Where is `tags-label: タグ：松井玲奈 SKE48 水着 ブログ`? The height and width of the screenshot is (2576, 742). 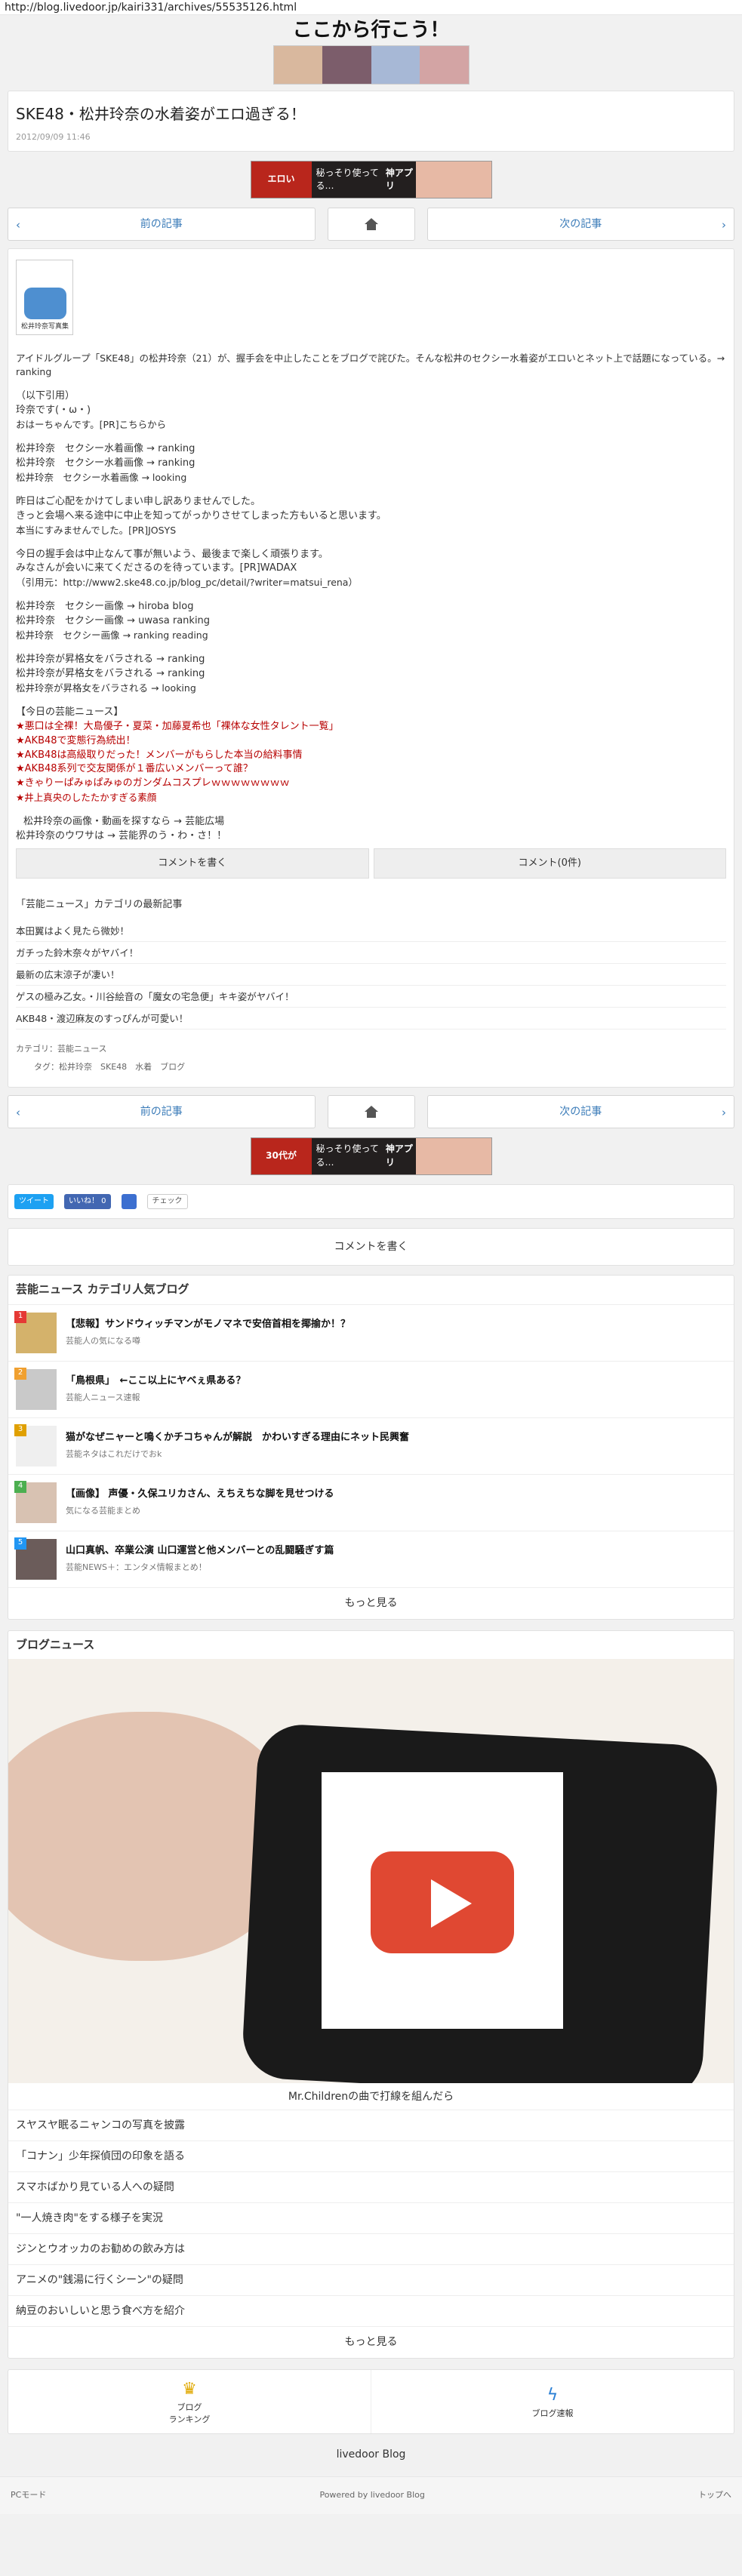 tags-label: タグ：松井玲奈 SKE48 水着 ブログ is located at coordinates (371, 1067).